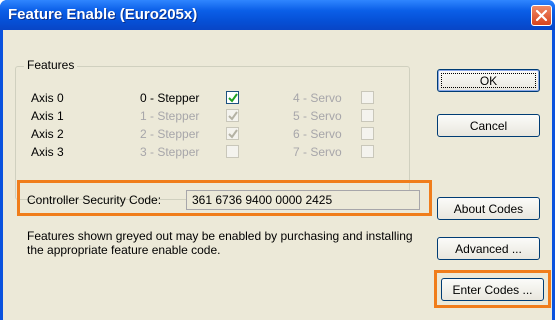 The width and height of the screenshot is (555, 320). What do you see at coordinates (170, 134) in the screenshot?
I see `stepper-label: 2 - Stepper` at bounding box center [170, 134].